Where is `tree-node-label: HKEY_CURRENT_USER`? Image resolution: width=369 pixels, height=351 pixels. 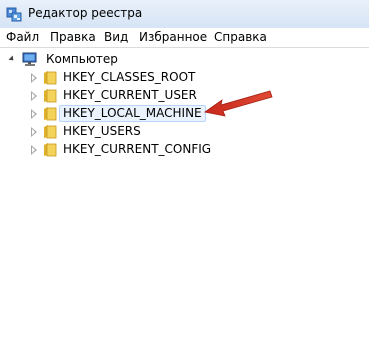 tree-node-label: HKEY_CURRENT_USER is located at coordinates (130, 95).